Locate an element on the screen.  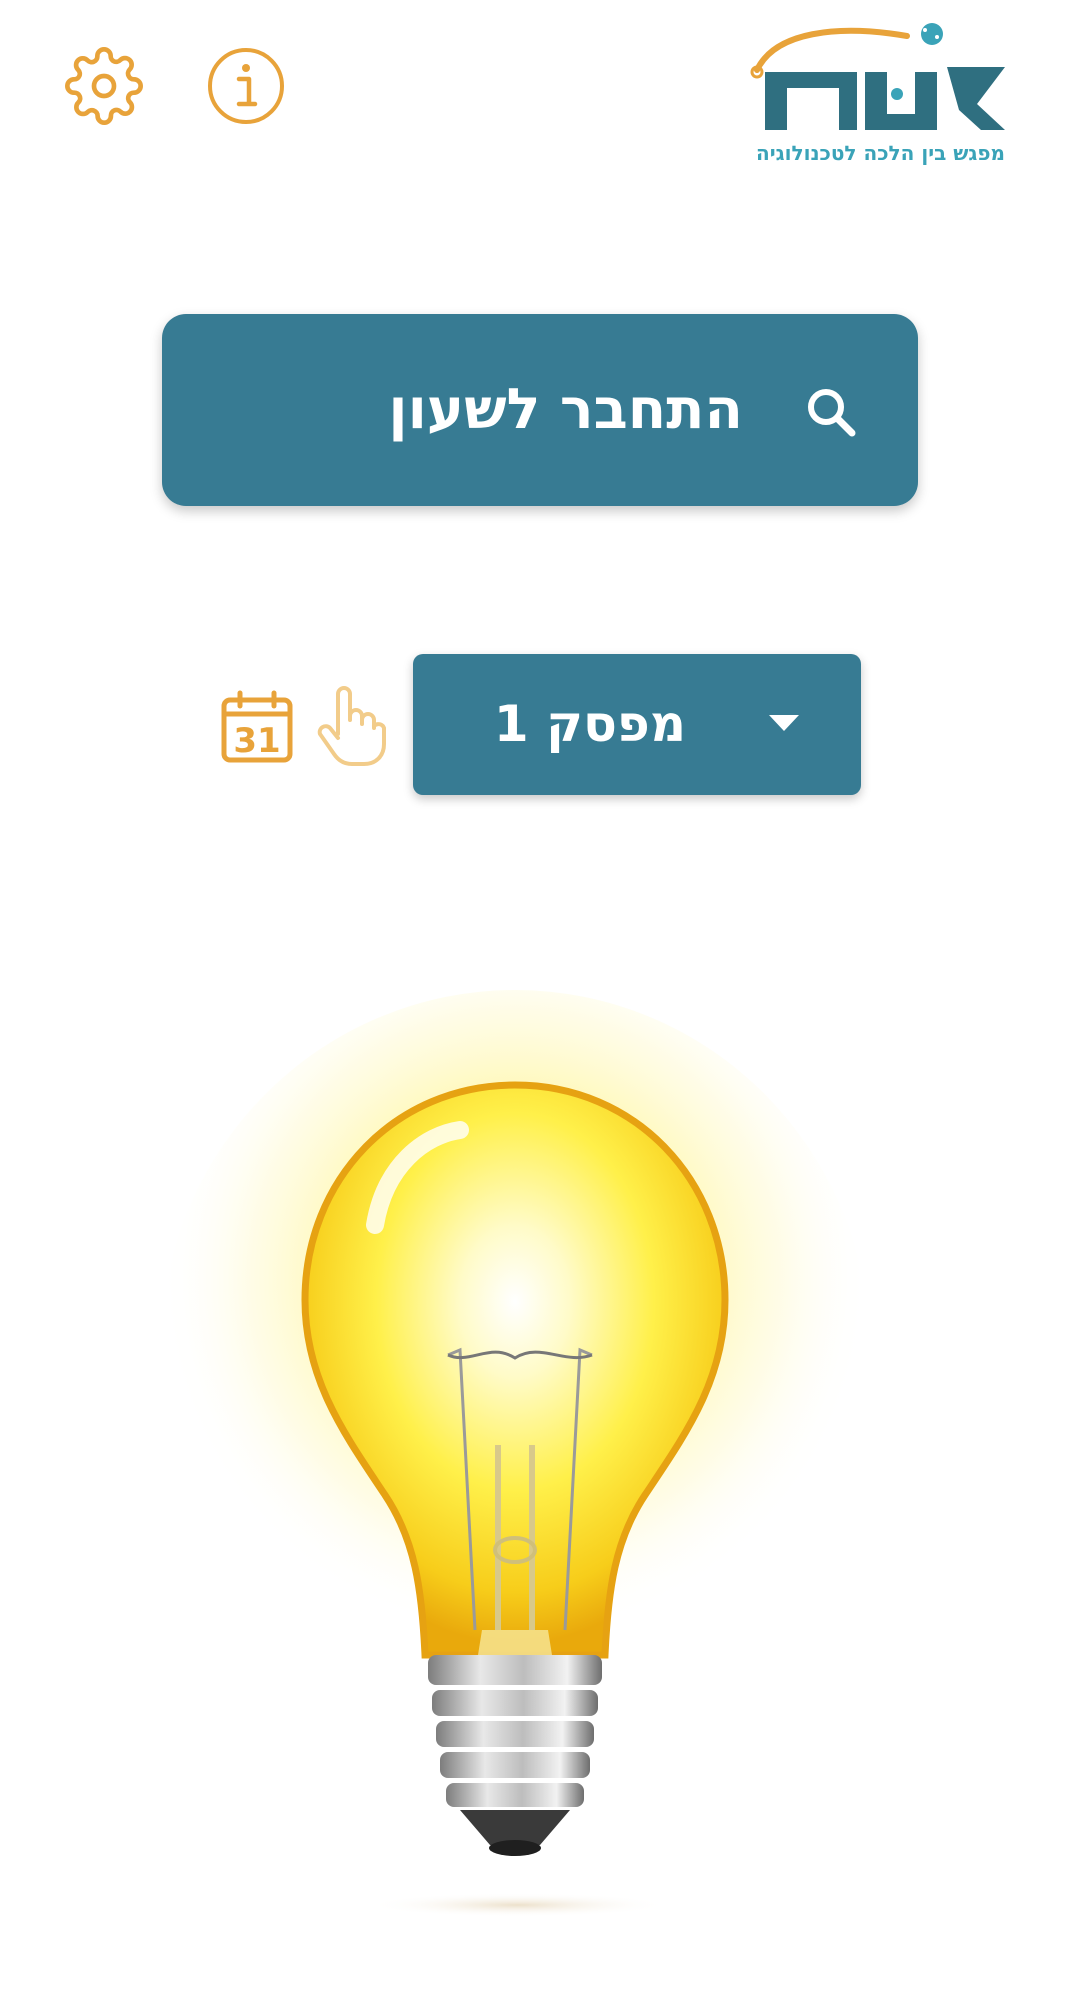
calendar-icon: 31 is located at coordinates (257, 727).